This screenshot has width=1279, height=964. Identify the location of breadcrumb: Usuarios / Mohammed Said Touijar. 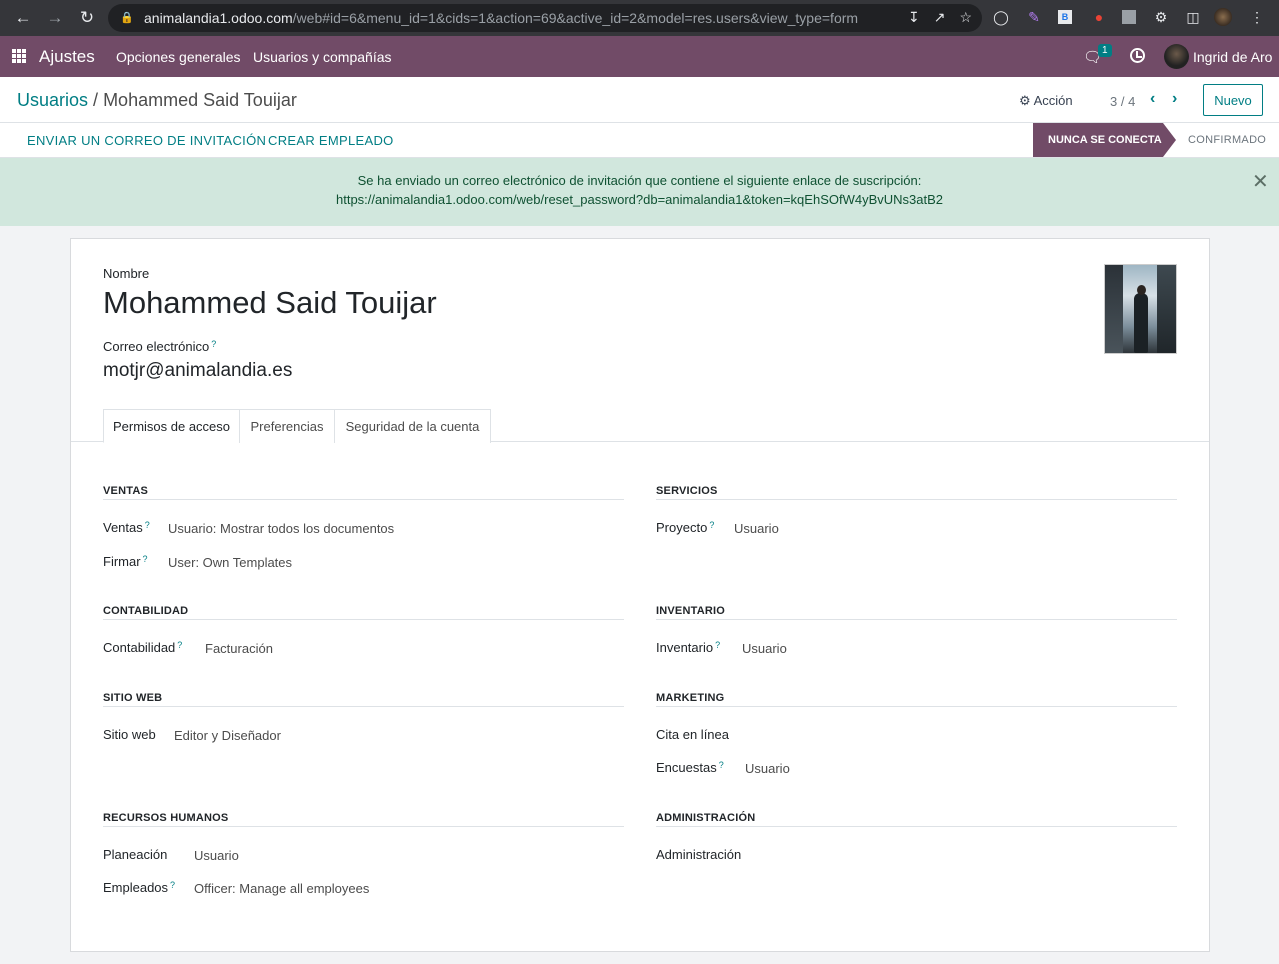
(157, 100).